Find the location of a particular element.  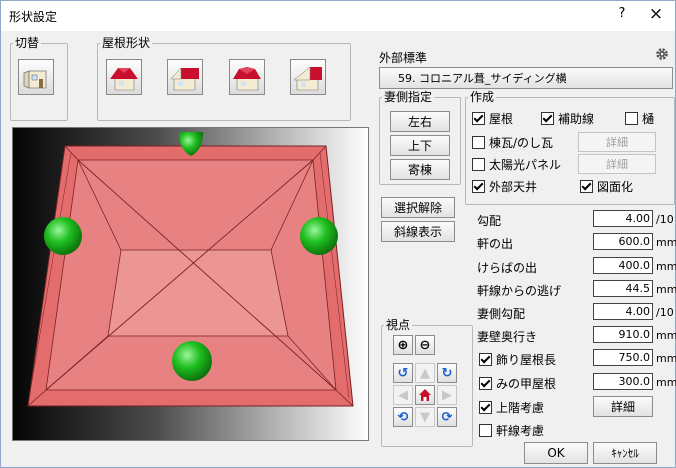

upper-floor-detail-button: 詳細 is located at coordinates (623, 406).